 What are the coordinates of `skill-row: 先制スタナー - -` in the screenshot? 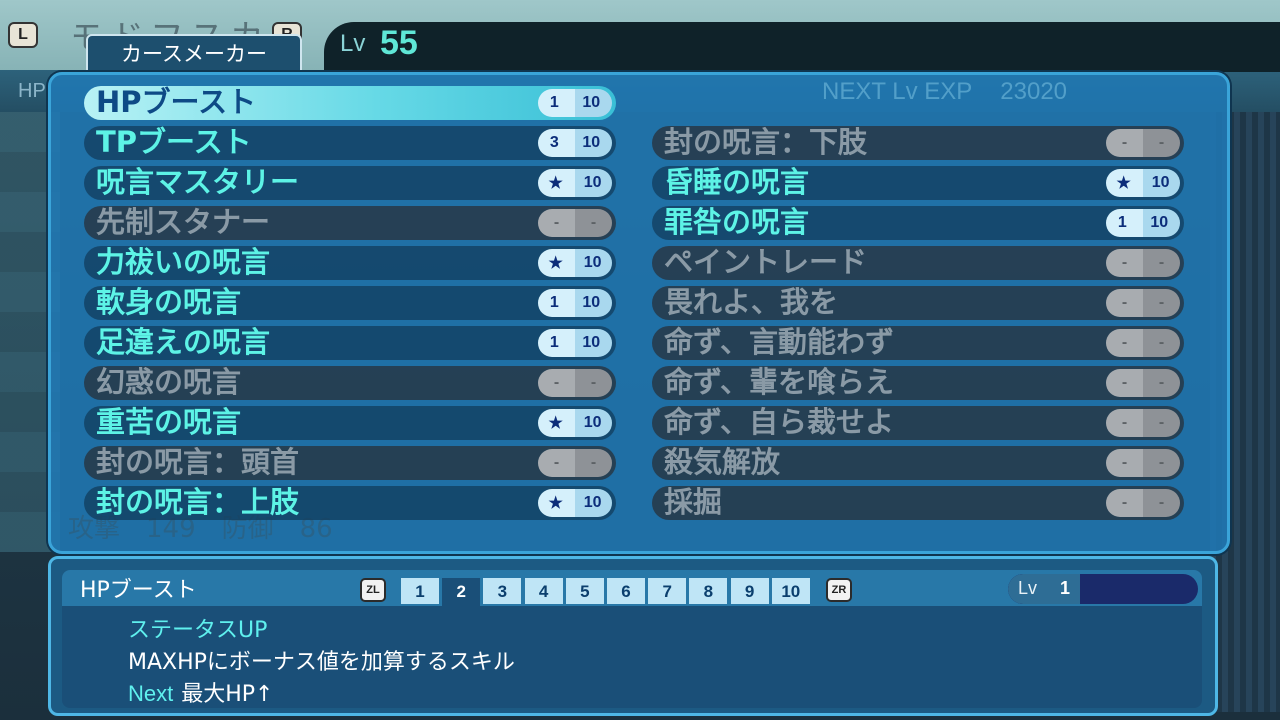 It's located at (350, 222).